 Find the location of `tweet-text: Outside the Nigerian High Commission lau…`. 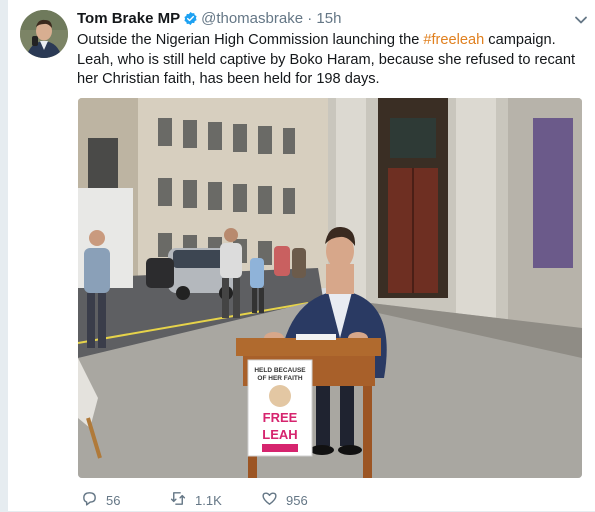

tweet-text: Outside the Nigerian High Commission lau… is located at coordinates (329, 60).